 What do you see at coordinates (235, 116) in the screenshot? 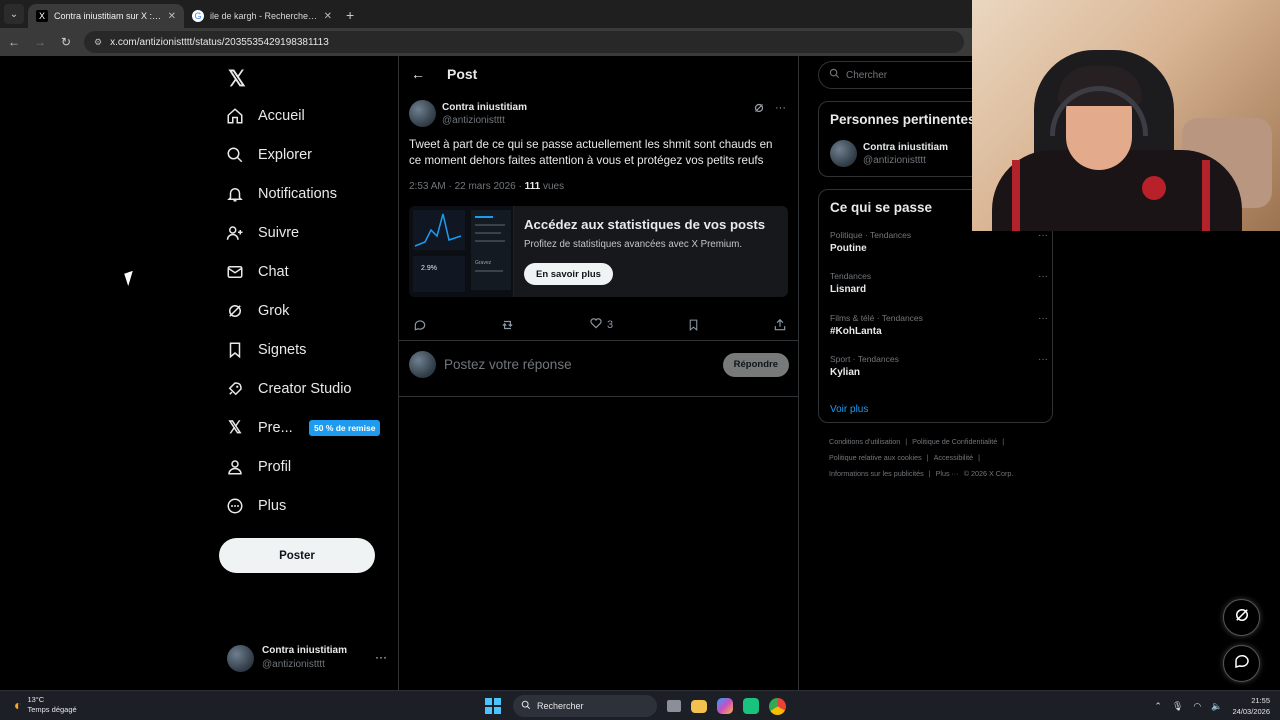
I see `home-icon` at bounding box center [235, 116].